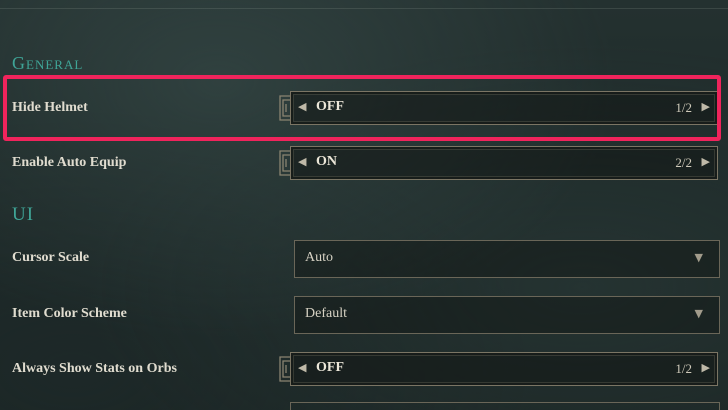 The width and height of the screenshot is (728, 410). Describe the element at coordinates (69, 313) in the screenshot. I see `item-color-scheme-label: Item Color Scheme` at that location.